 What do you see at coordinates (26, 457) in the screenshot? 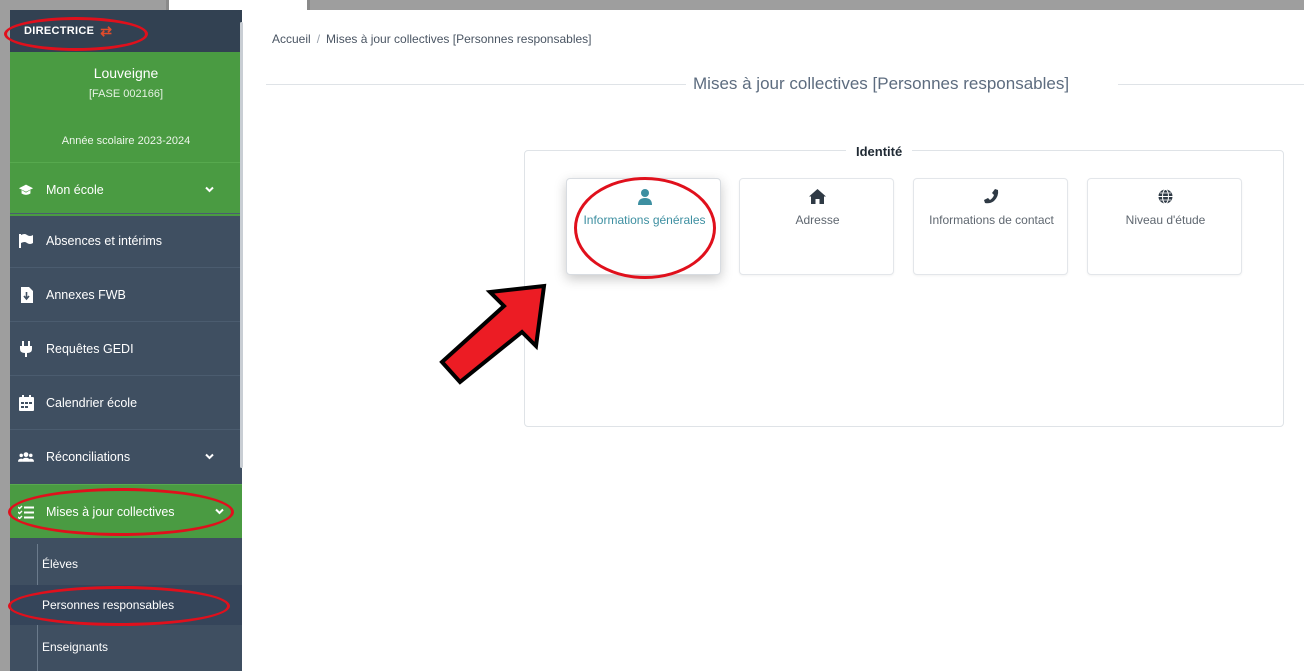
I see `users-icon` at bounding box center [26, 457].